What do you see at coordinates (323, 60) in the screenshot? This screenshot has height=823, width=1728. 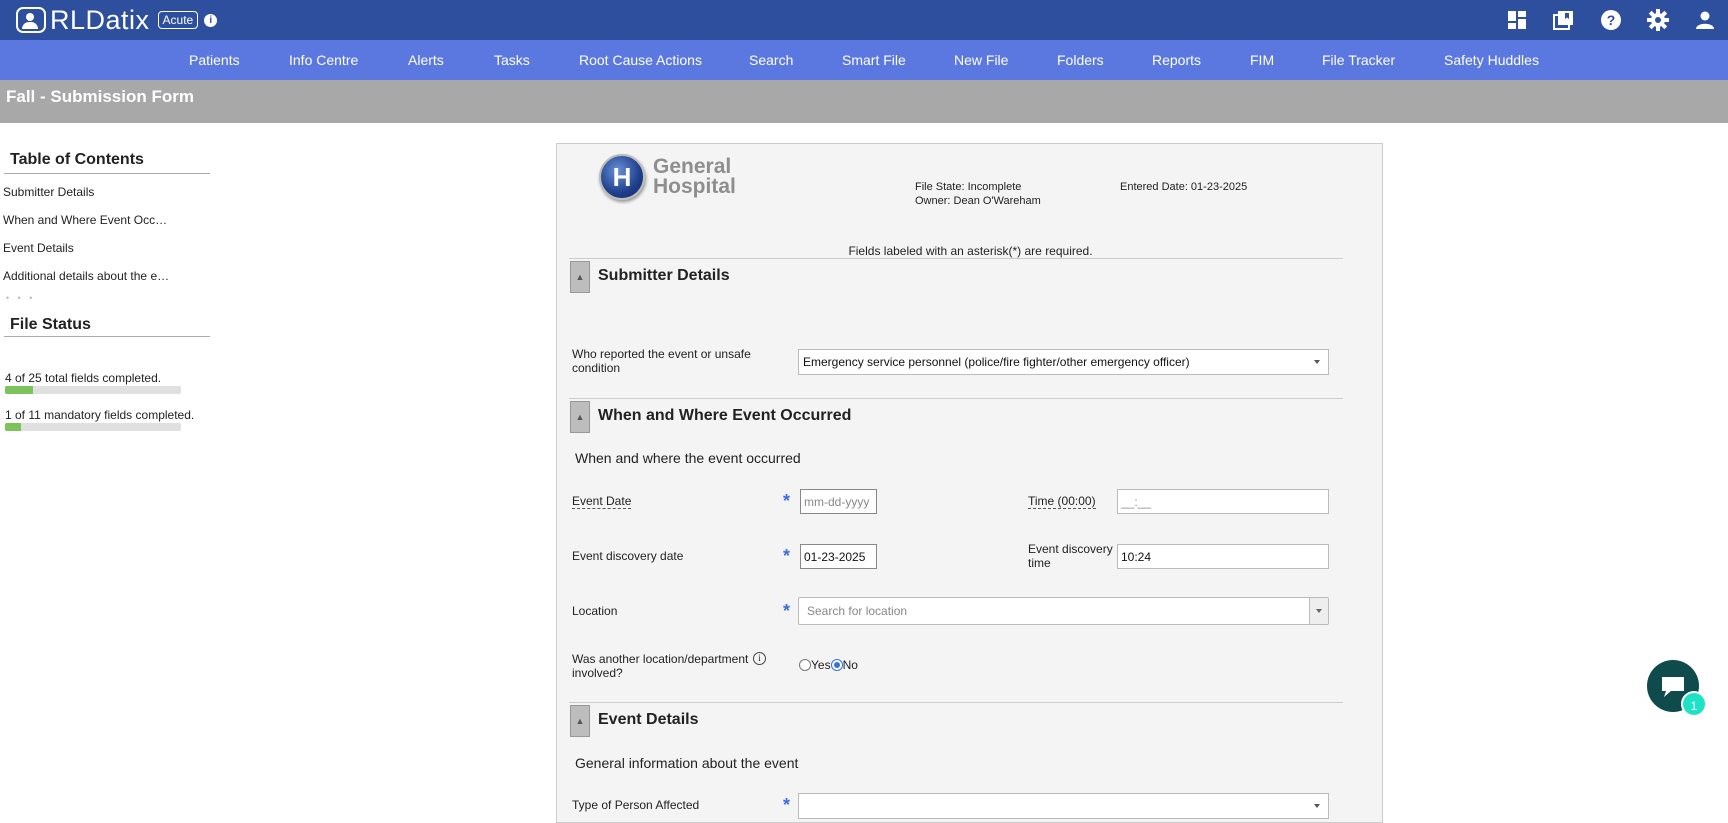 I see `nav-info-centre: Info Centre` at bounding box center [323, 60].